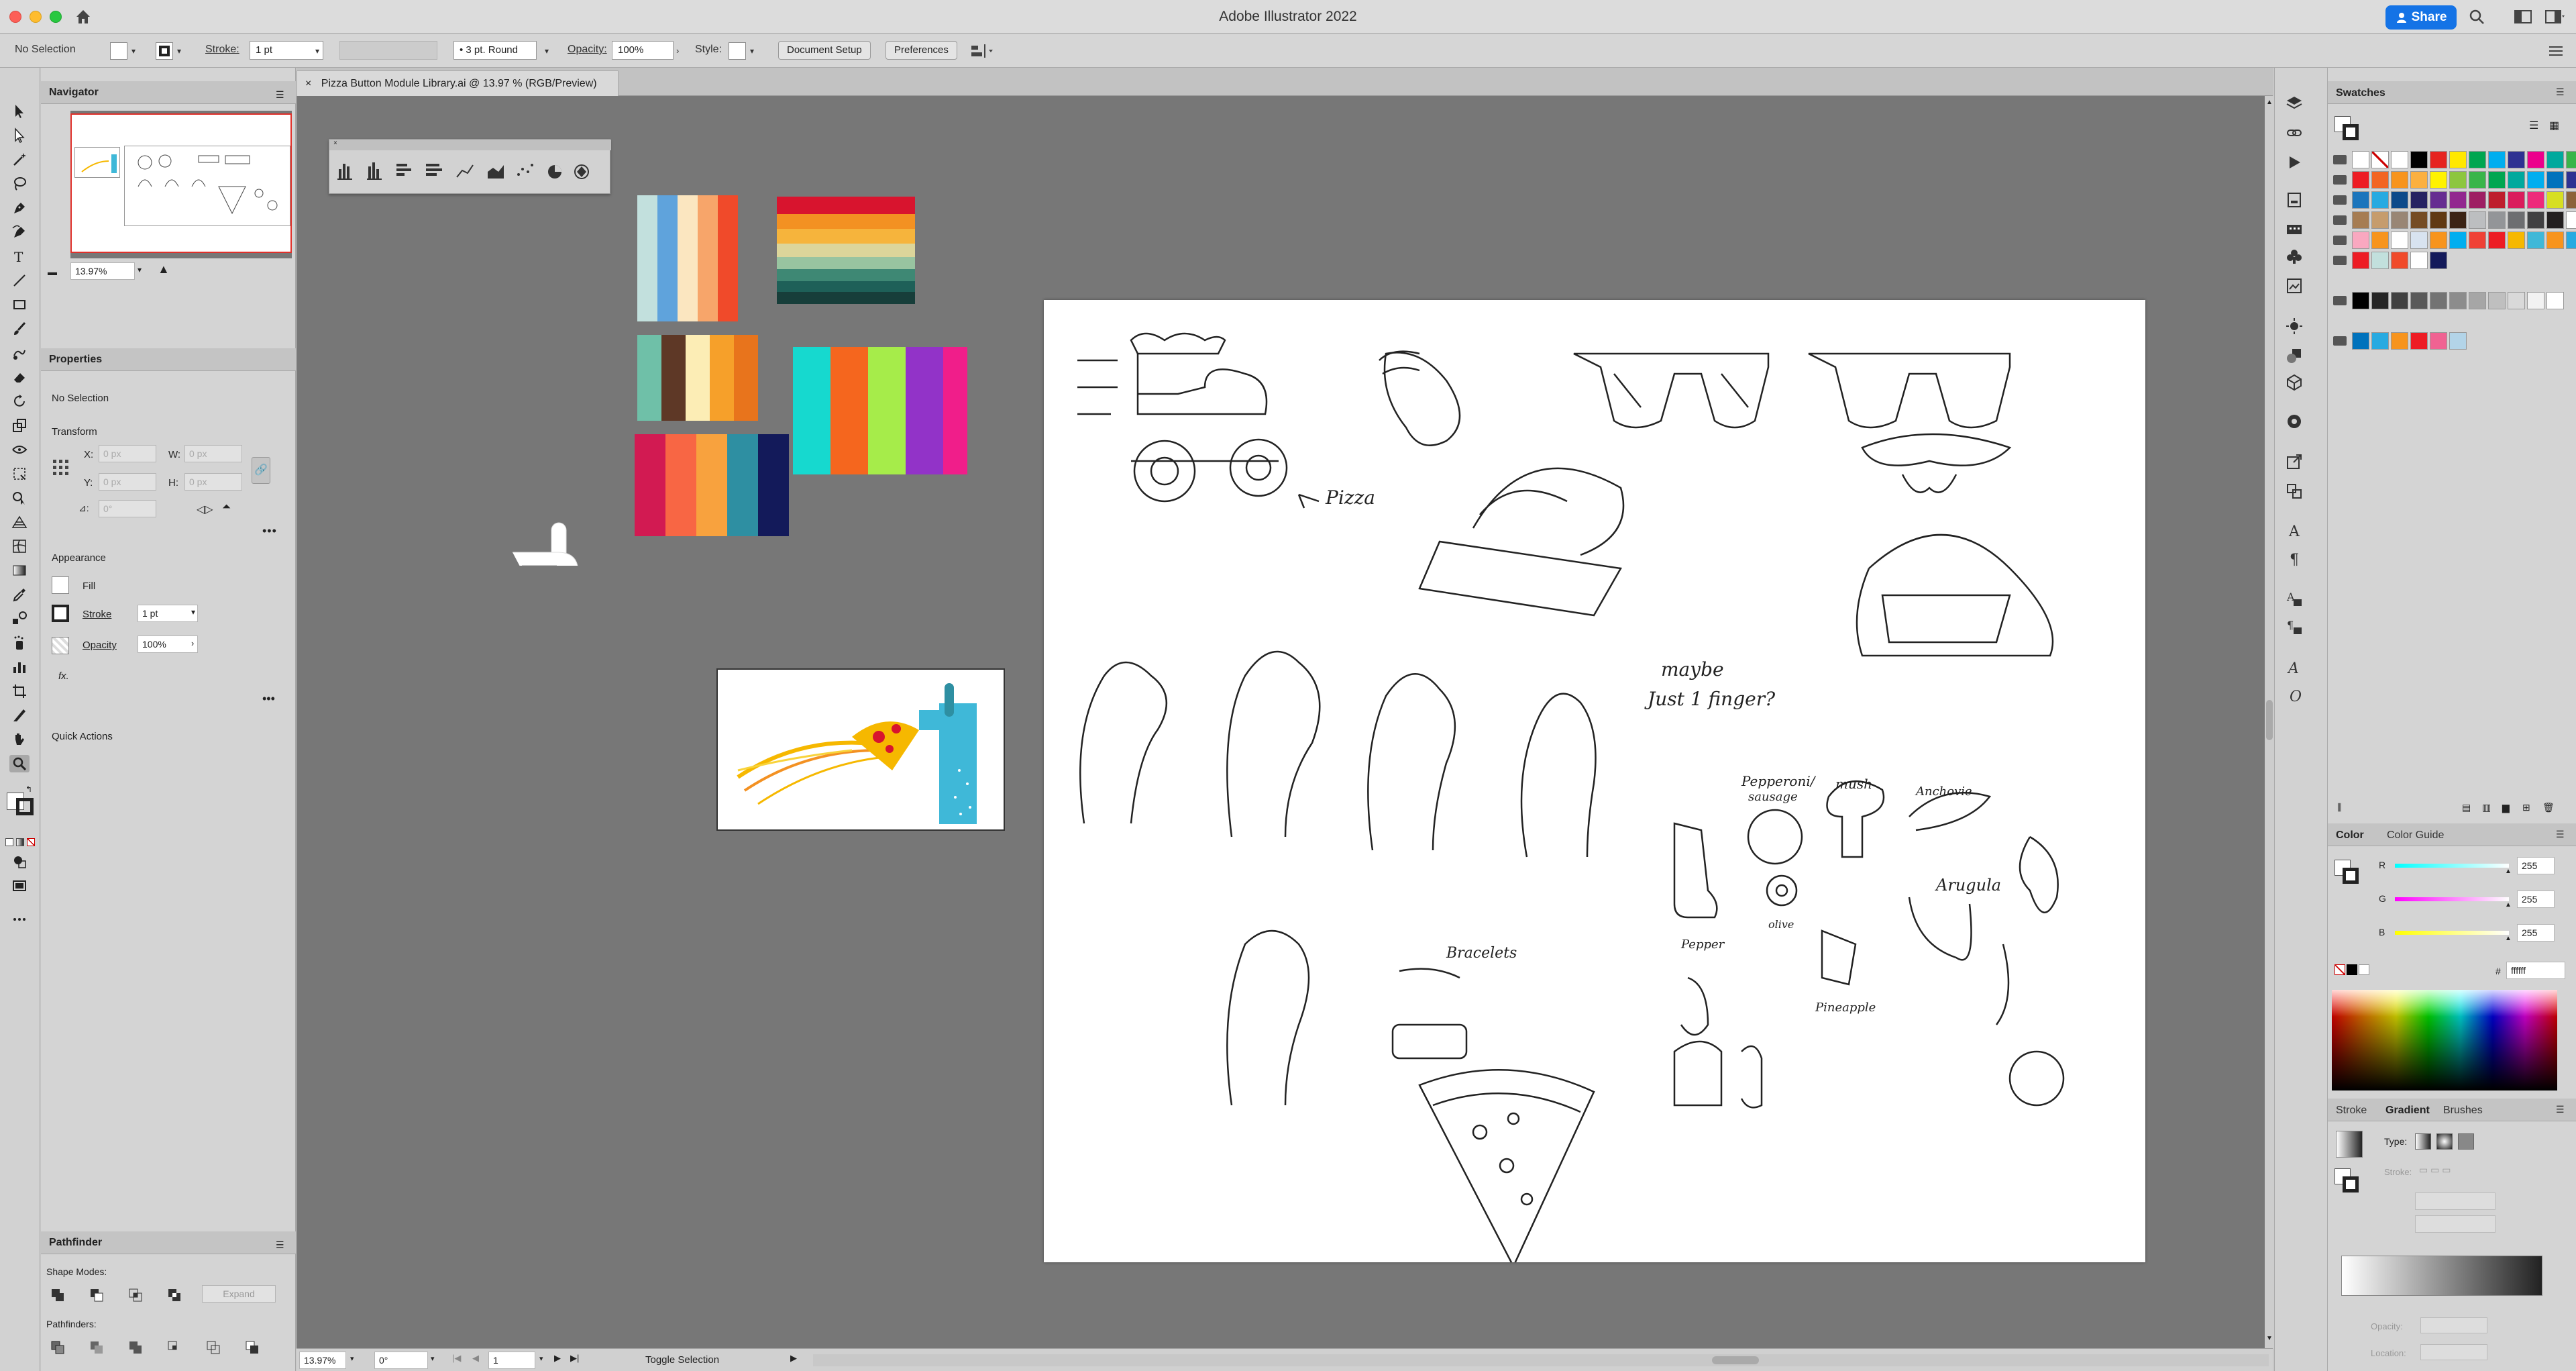  I want to click on g-slider, so click(2452, 899).